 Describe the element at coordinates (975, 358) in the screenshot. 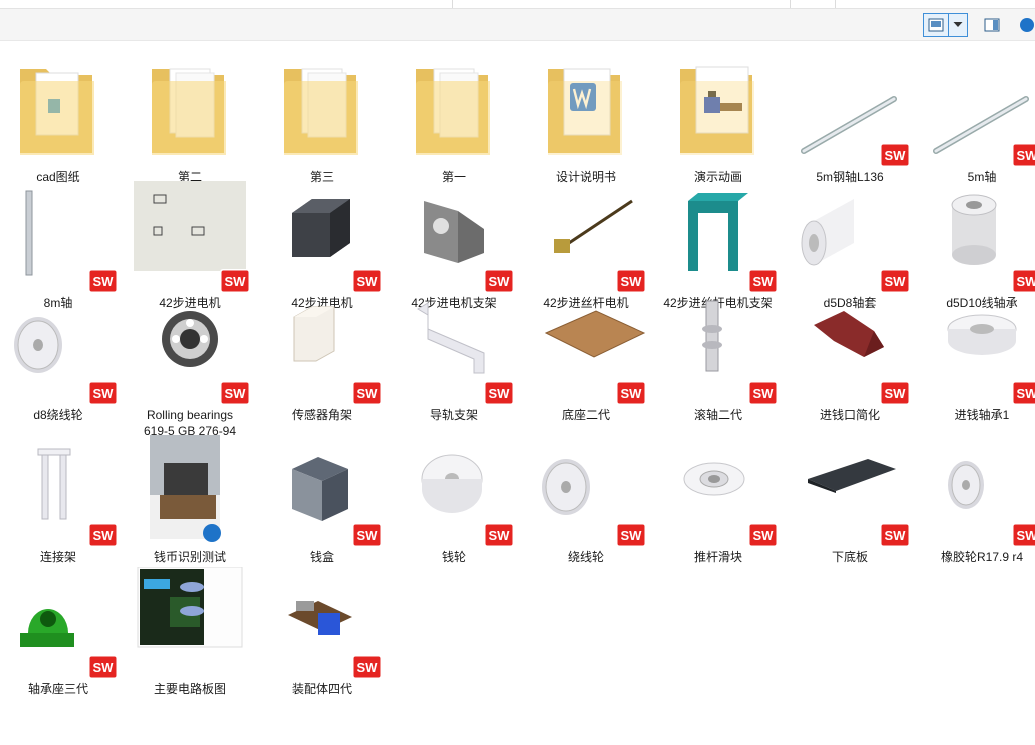

I see `file-item: SW 进钱轴承1` at that location.